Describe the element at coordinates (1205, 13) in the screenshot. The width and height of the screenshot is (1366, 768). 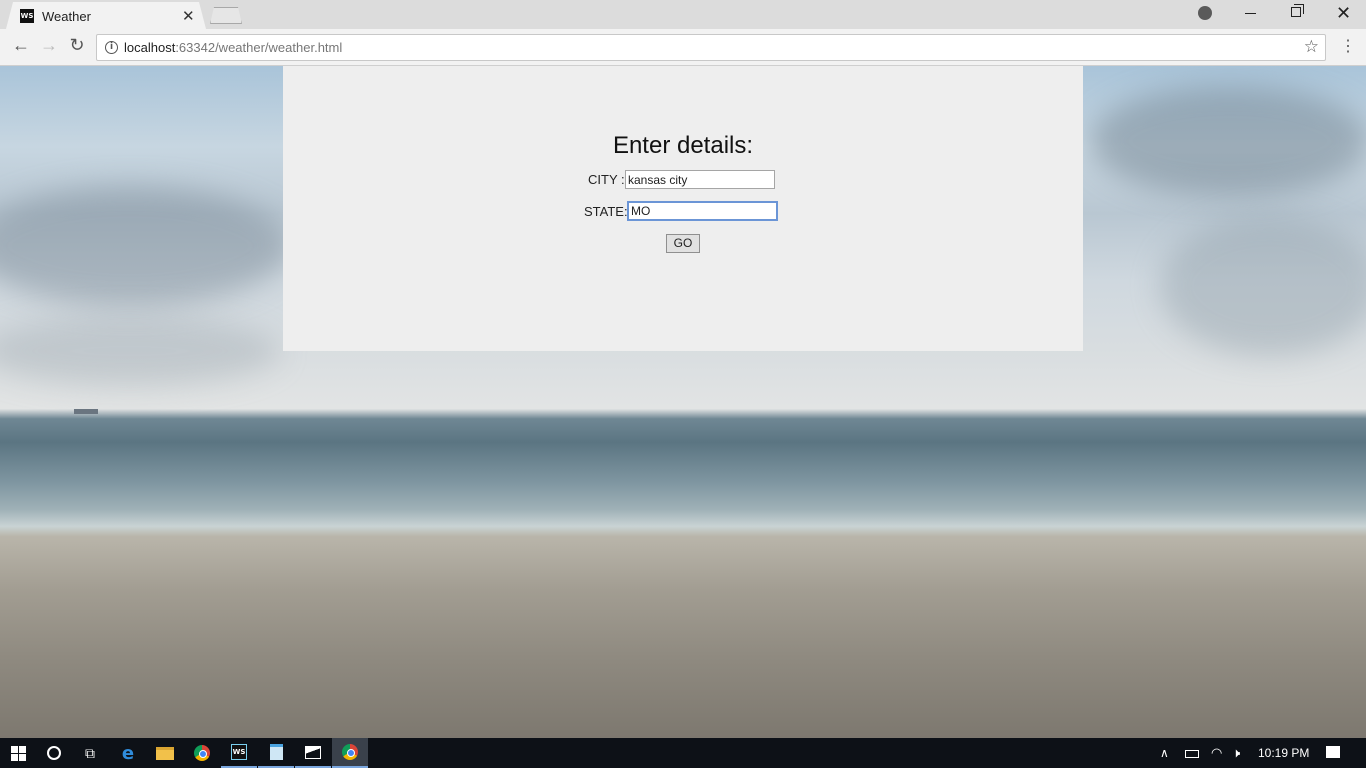
I see `profile-icon` at that location.